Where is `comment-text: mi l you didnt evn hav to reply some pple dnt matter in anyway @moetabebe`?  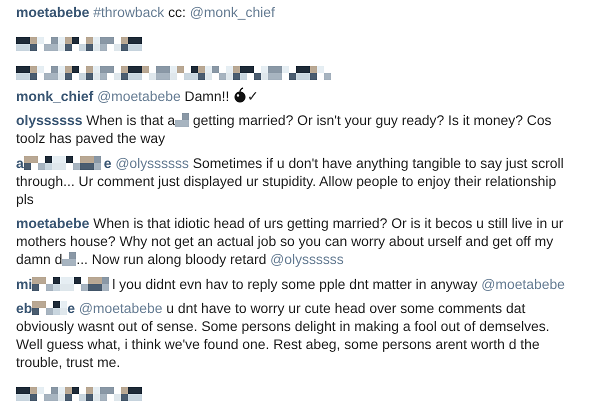
comment-text: mi l you didnt evn hav to reply some pple dnt matter in anyway @moetabebe is located at coordinates (291, 283).